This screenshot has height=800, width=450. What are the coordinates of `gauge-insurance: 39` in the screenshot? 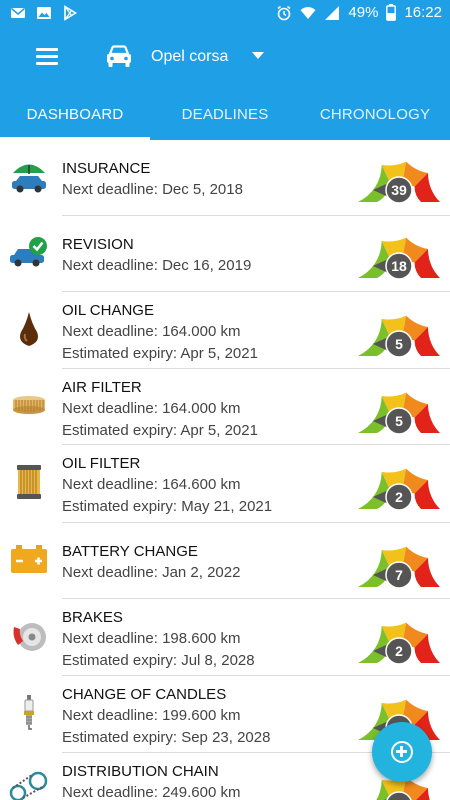 It's located at (399, 182).